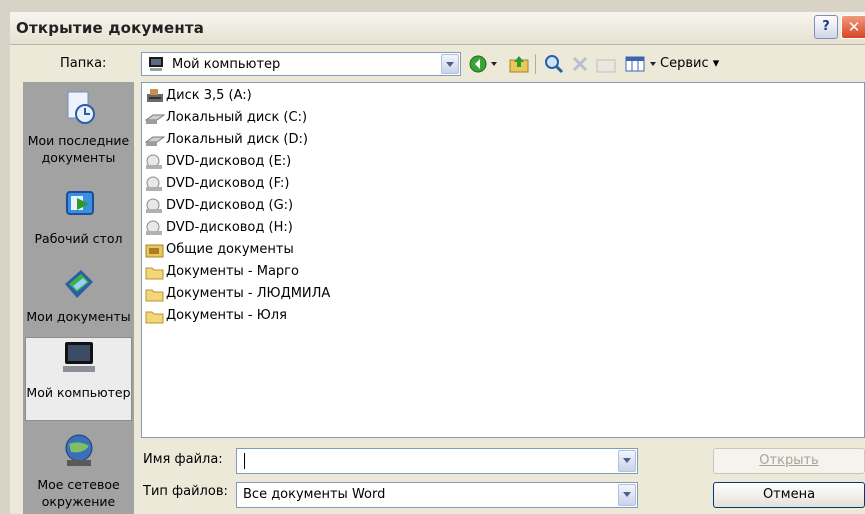  I want to click on place-recent-documents: Мои последние документы, so click(78, 127).